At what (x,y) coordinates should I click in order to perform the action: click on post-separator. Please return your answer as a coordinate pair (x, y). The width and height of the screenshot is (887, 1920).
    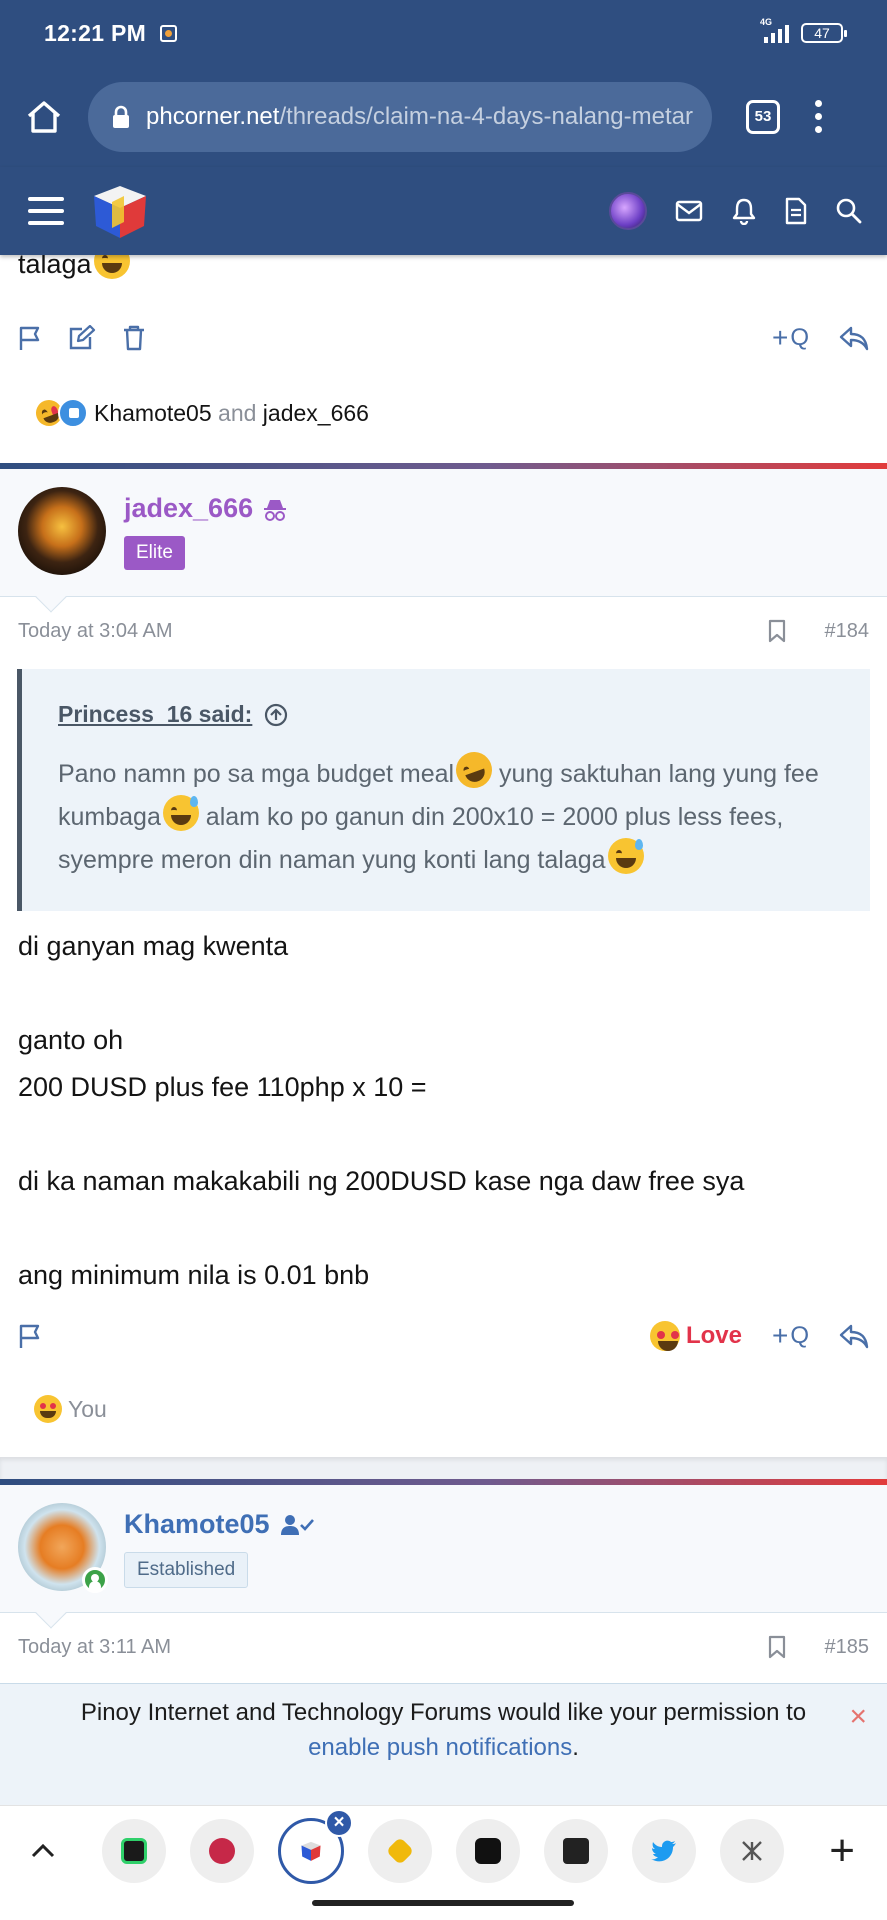
    Looking at the image, I should click on (443, 1468).